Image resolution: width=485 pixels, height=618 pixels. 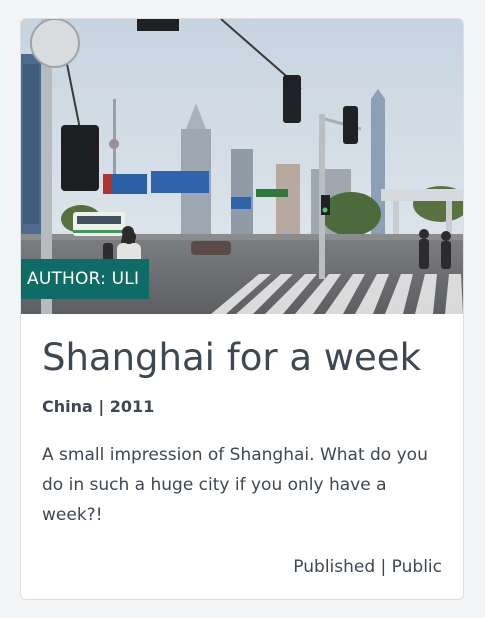 I want to click on author-badge: AUTHOR: ULI, so click(x=85, y=279).